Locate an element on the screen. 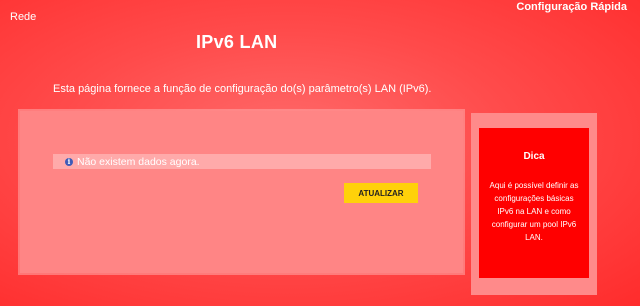 This screenshot has height=306, width=640. no-data-text: Não existem dados agora. is located at coordinates (138, 161).